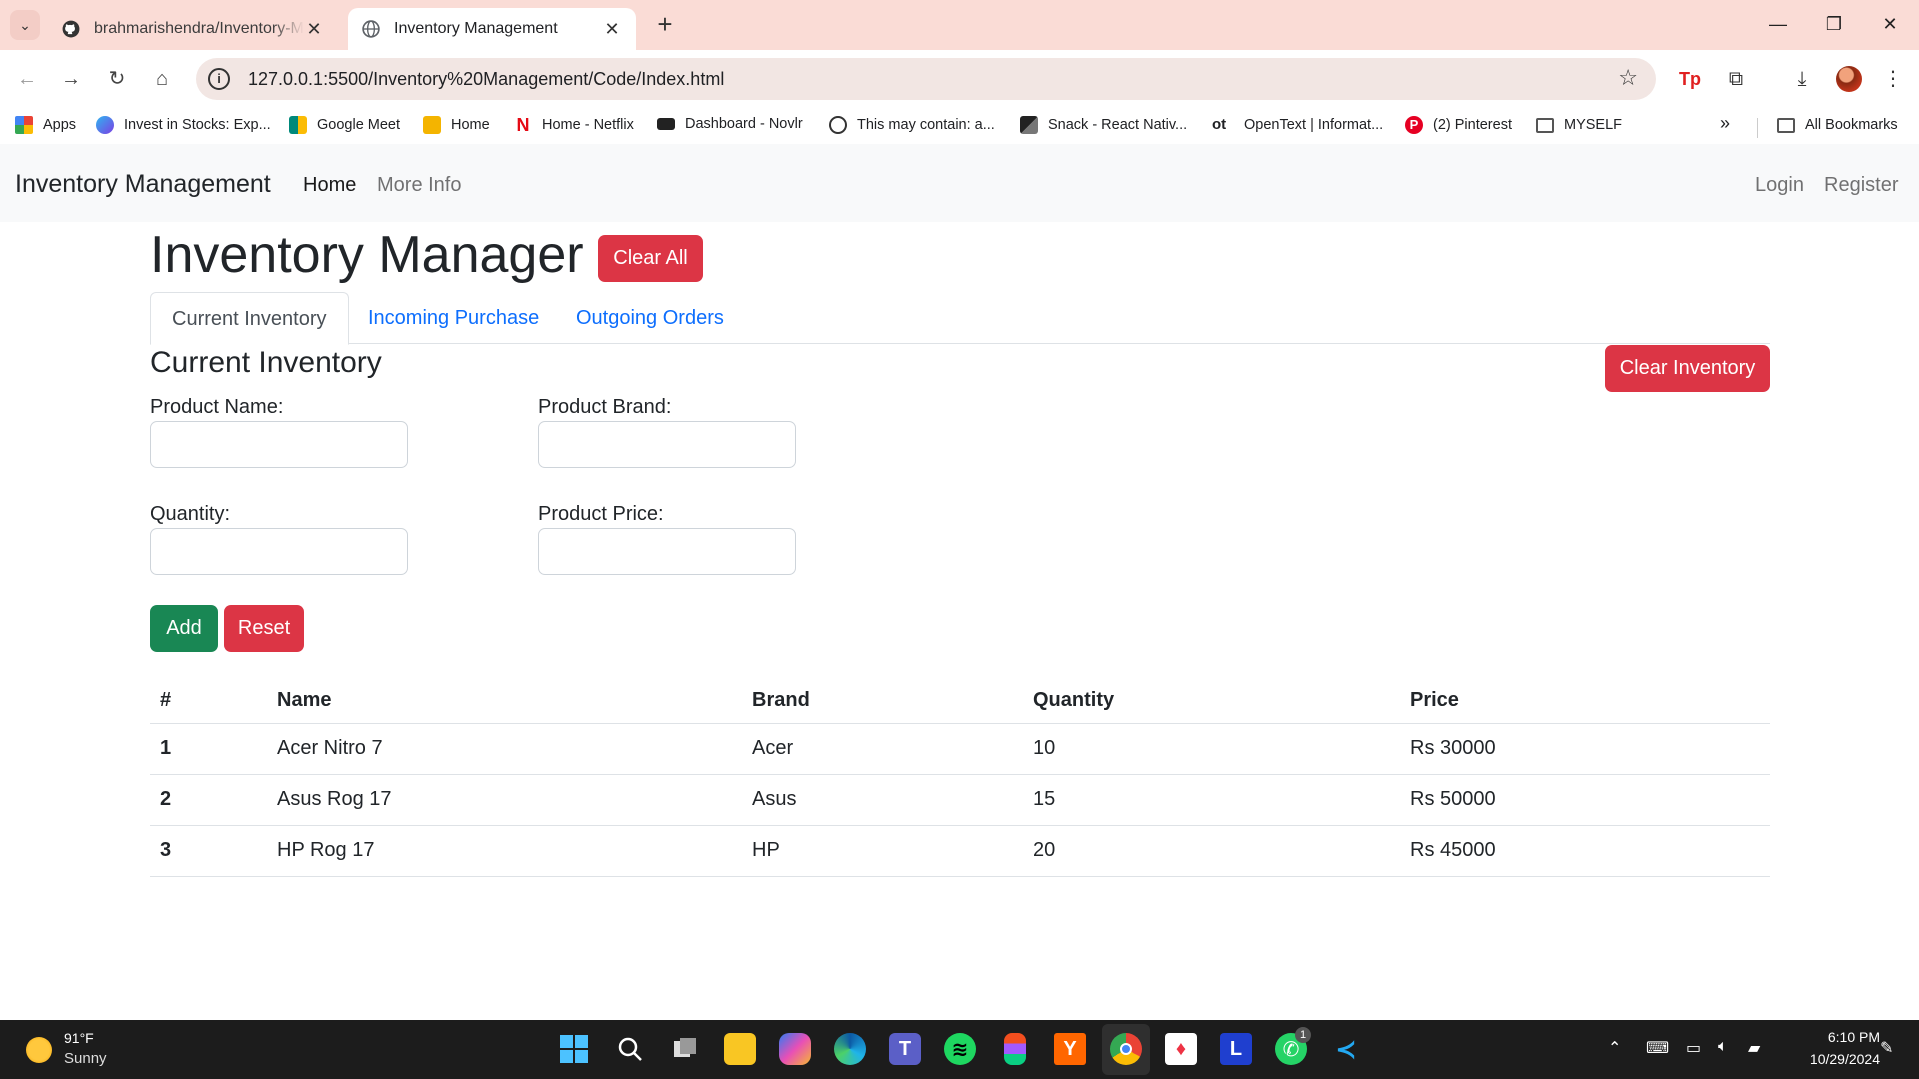 The height and width of the screenshot is (1079, 1919). Describe the element at coordinates (1545, 125) in the screenshot. I see `folder-icon` at that location.